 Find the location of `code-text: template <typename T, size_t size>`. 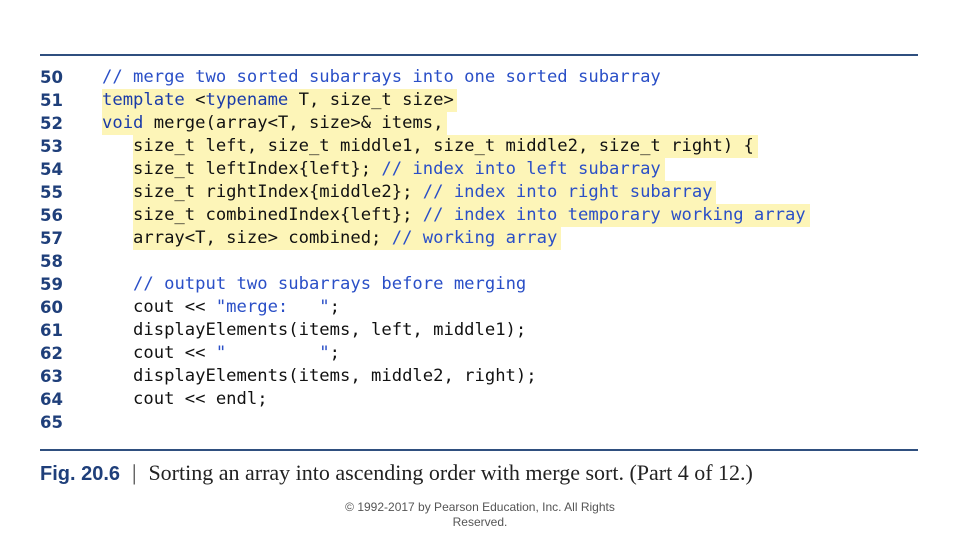

code-text: template <typename T, size_t size> is located at coordinates (278, 100).